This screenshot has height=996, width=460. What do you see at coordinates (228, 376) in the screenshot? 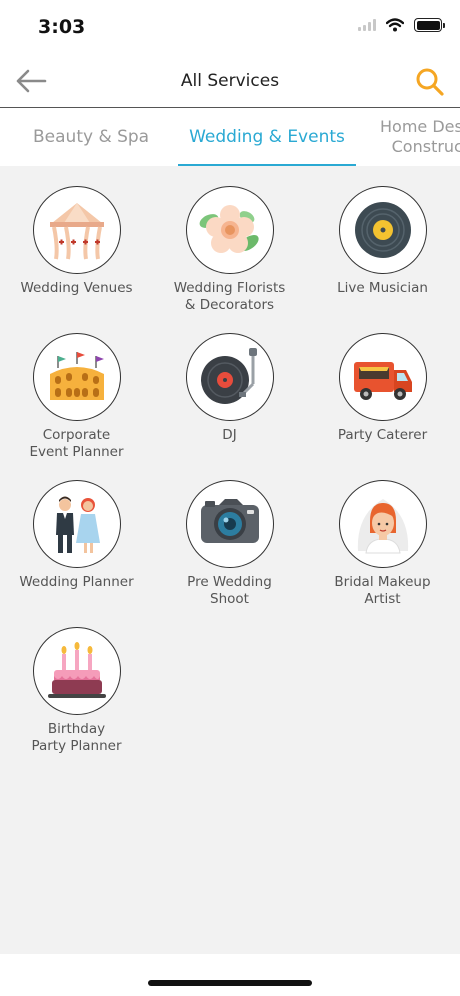
I see `turntable-icon` at bounding box center [228, 376].